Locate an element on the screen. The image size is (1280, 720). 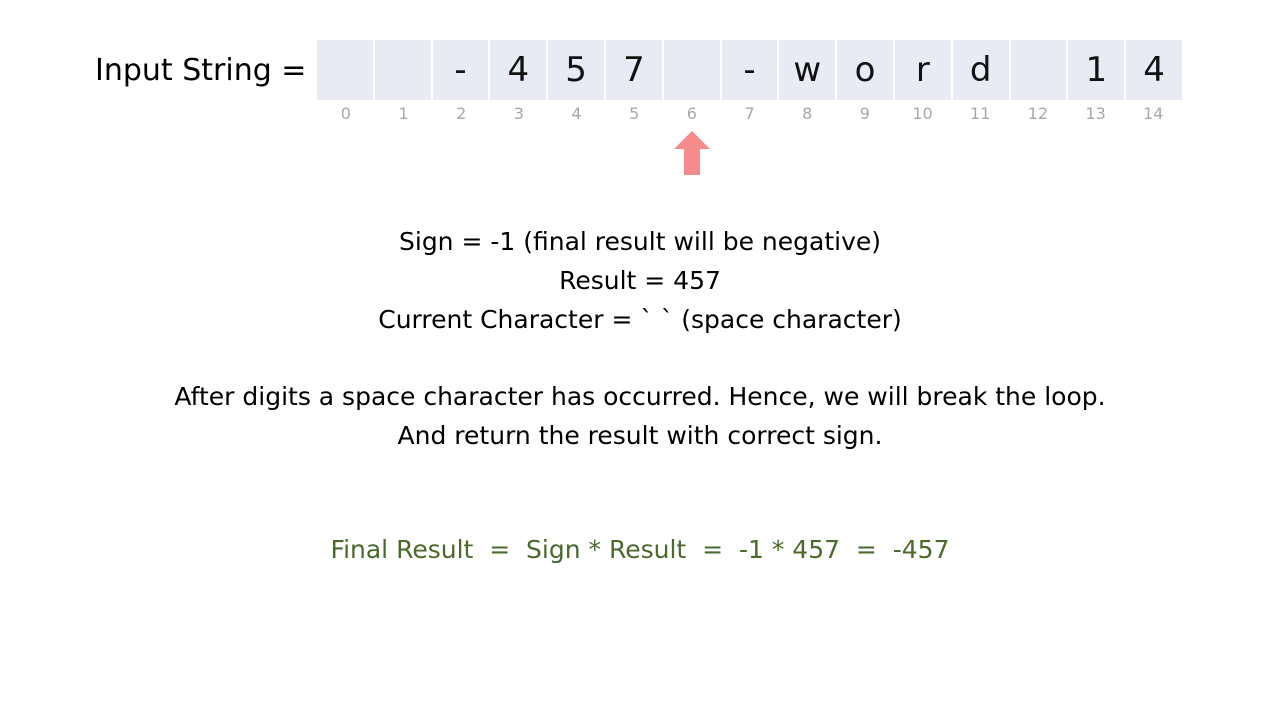
index-label: 11 is located at coordinates (980, 113).